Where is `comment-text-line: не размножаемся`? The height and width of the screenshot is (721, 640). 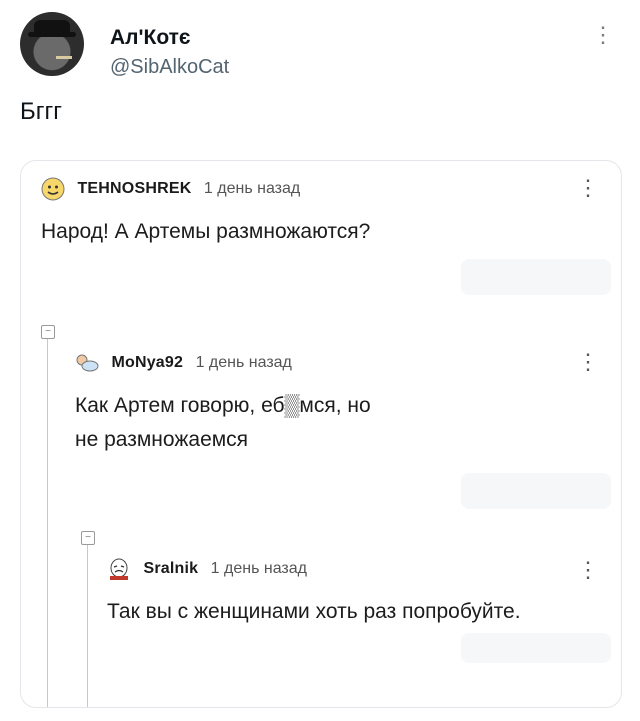
comment-text-line: не размножаемся is located at coordinates (162, 439).